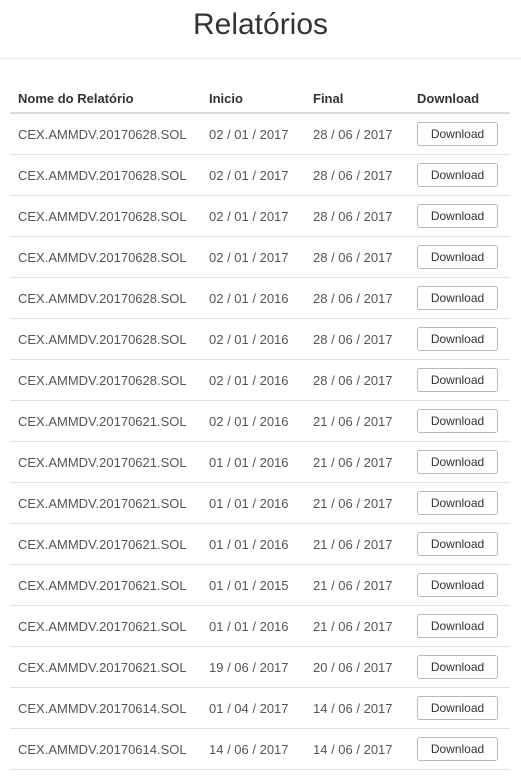  I want to click on start-date-cell: 19 / 06 / 2017, so click(253, 667).